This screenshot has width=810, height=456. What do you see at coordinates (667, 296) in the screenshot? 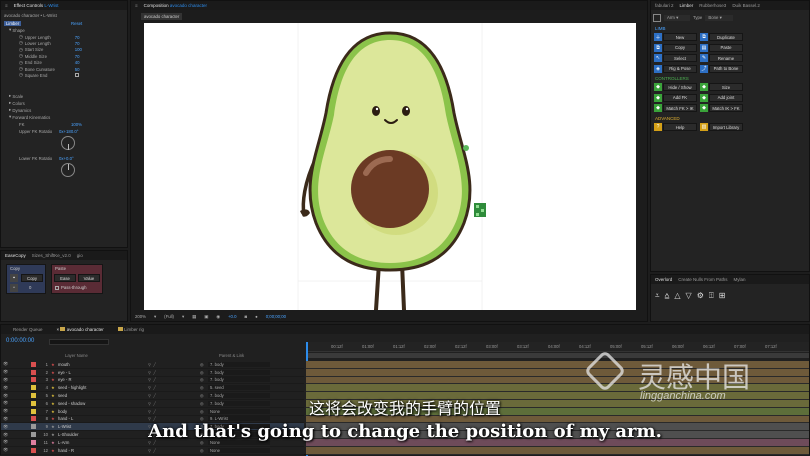
I see `pull-up-icon: ⩠` at bounding box center [667, 296].